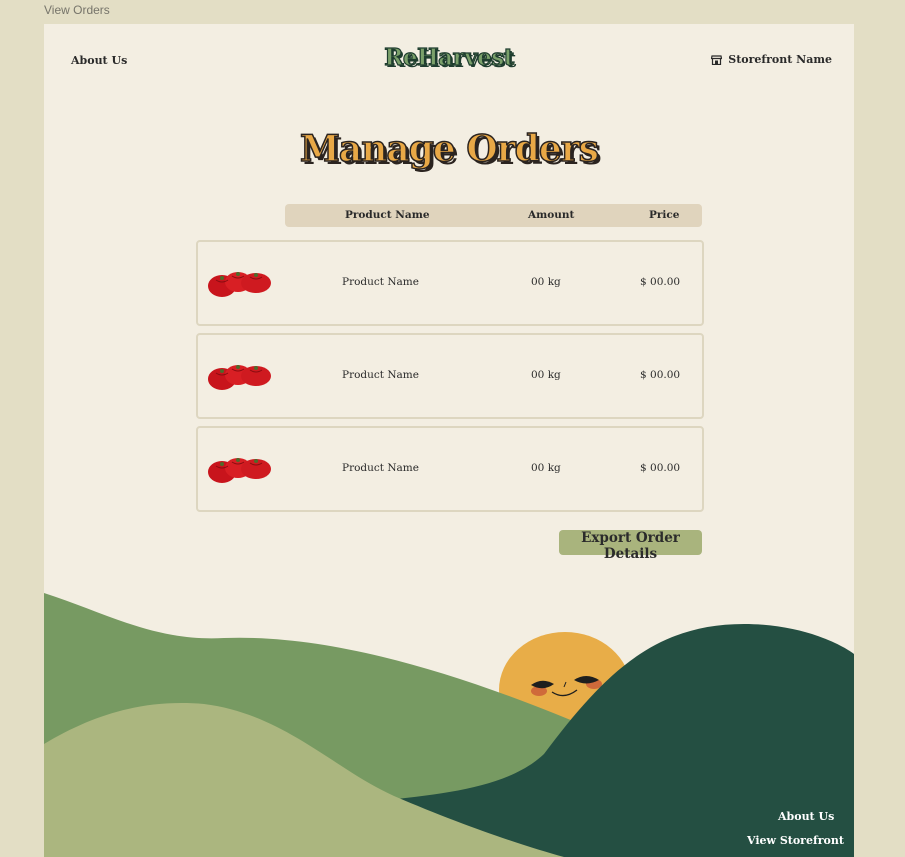  What do you see at coordinates (664, 215) in the screenshot?
I see `column-price: Price` at bounding box center [664, 215].